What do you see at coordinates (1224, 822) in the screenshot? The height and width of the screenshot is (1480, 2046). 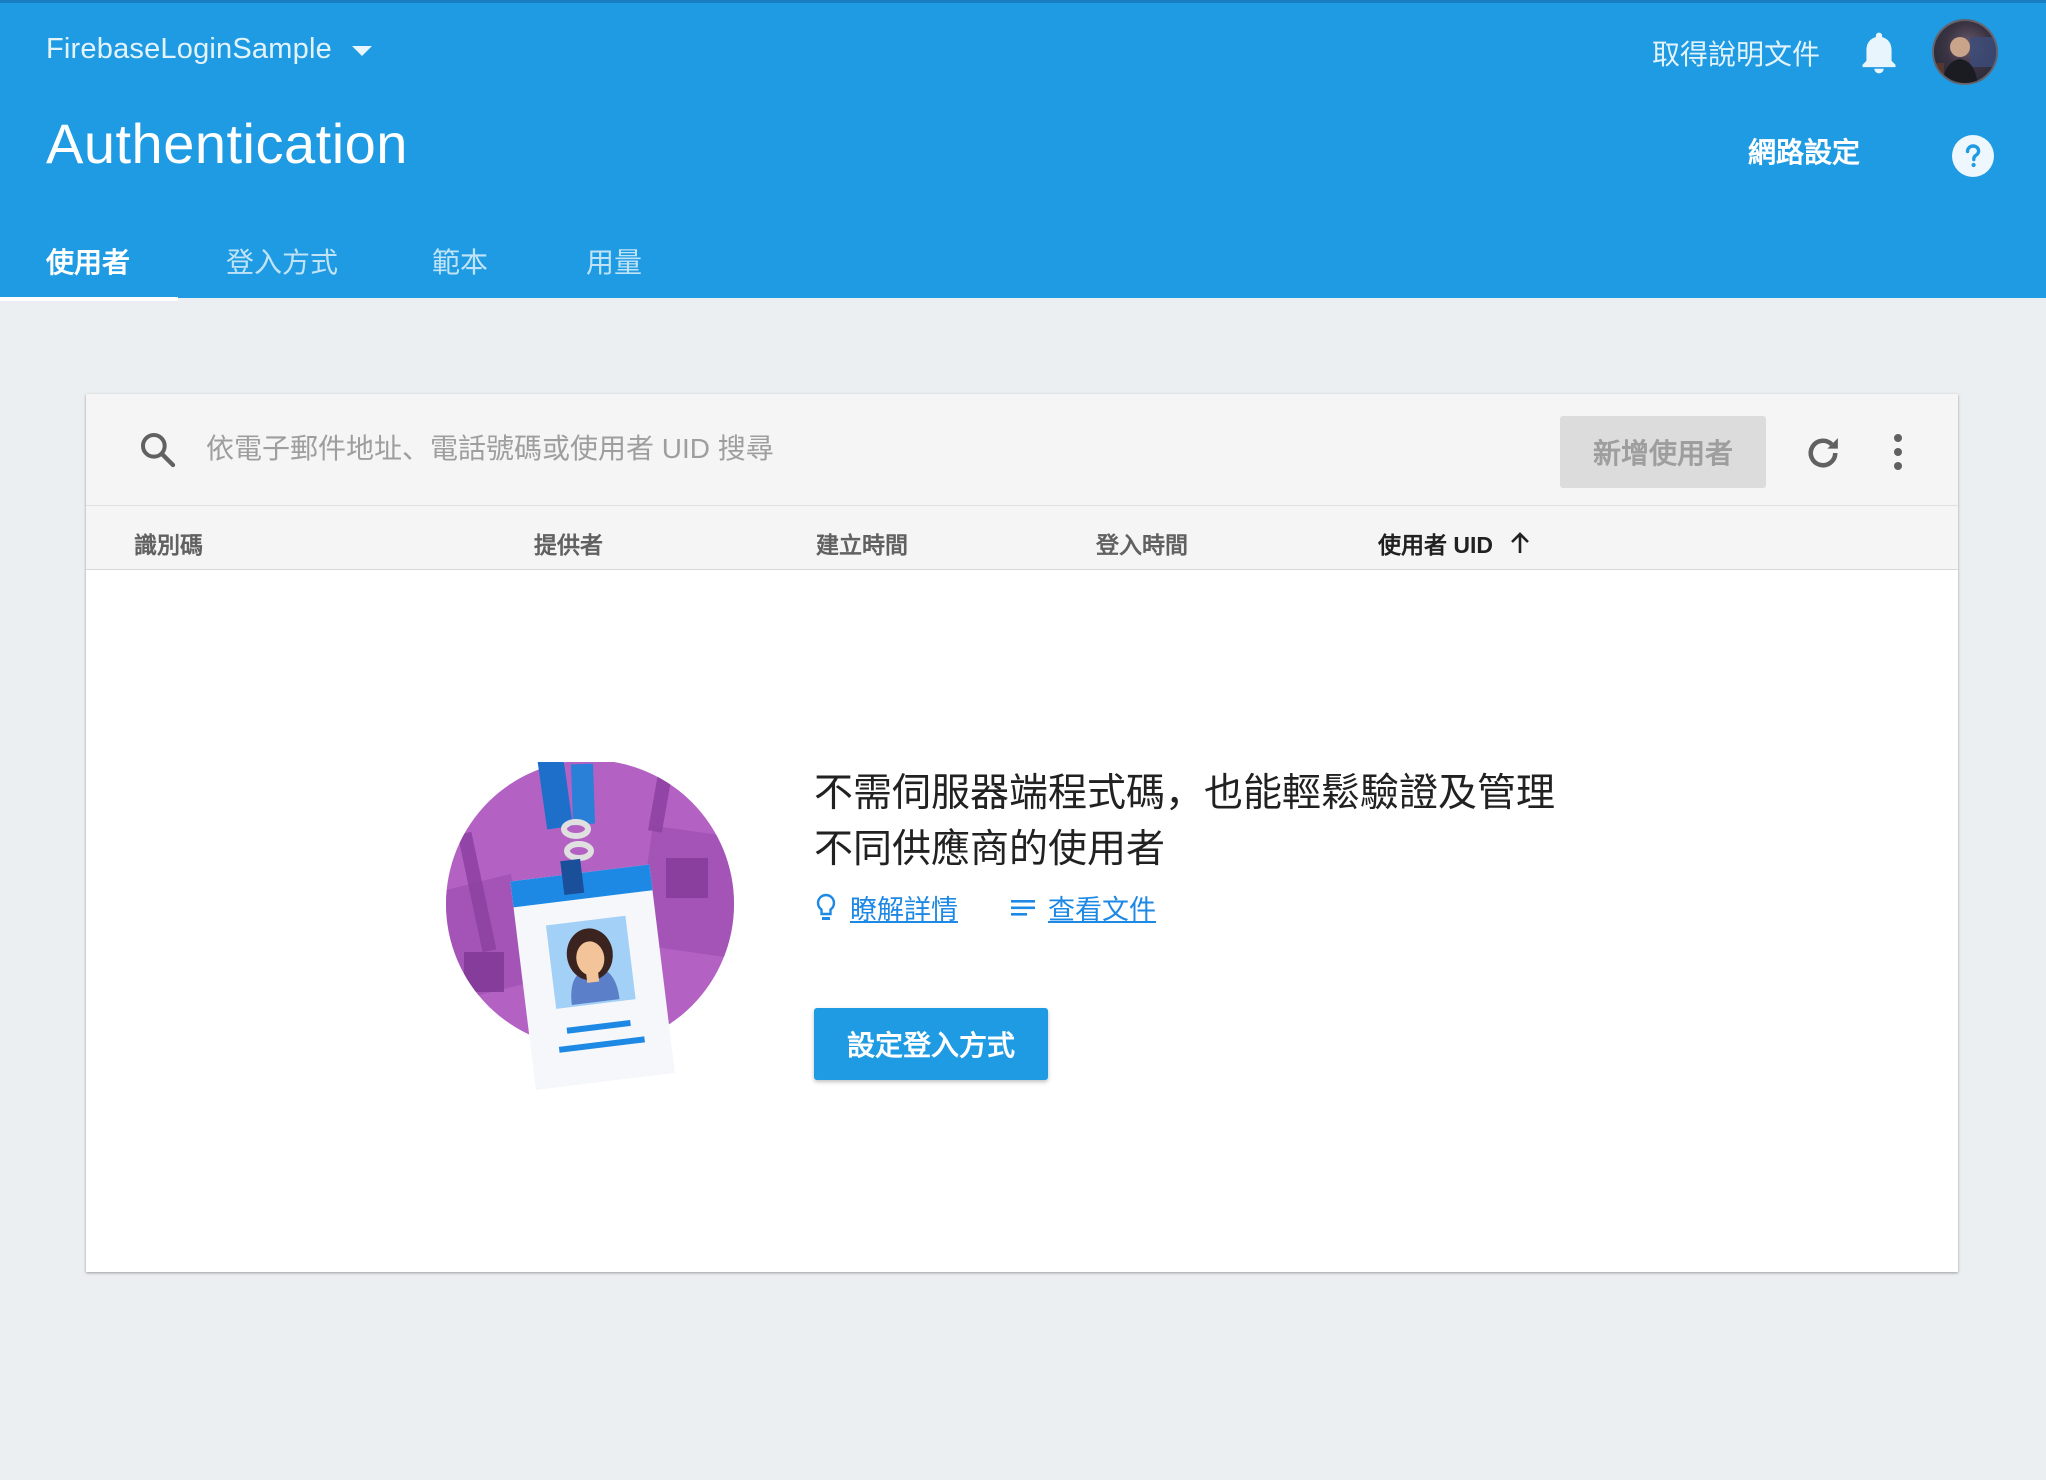 I see `empty-state-title: 不需伺服器端程式碼，也能輕鬆驗證及管理 不同供應商的使用者` at bounding box center [1224, 822].